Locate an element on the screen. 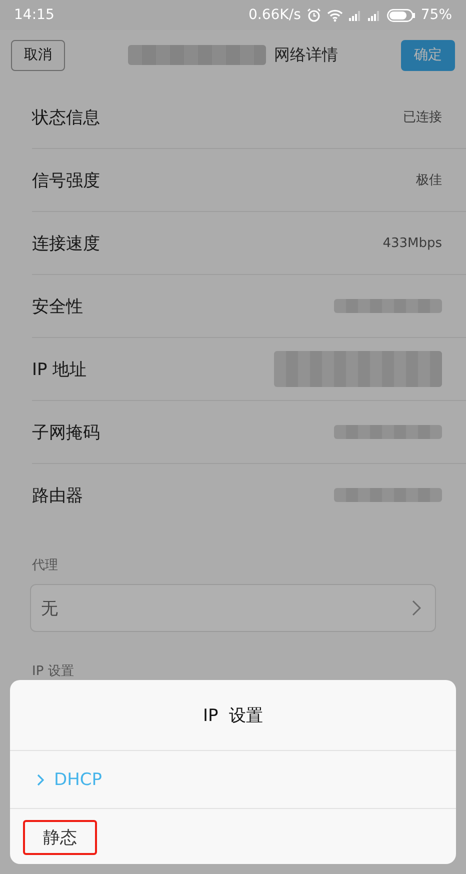 The width and height of the screenshot is (466, 874). option-item: DHCP is located at coordinates (72, 780).